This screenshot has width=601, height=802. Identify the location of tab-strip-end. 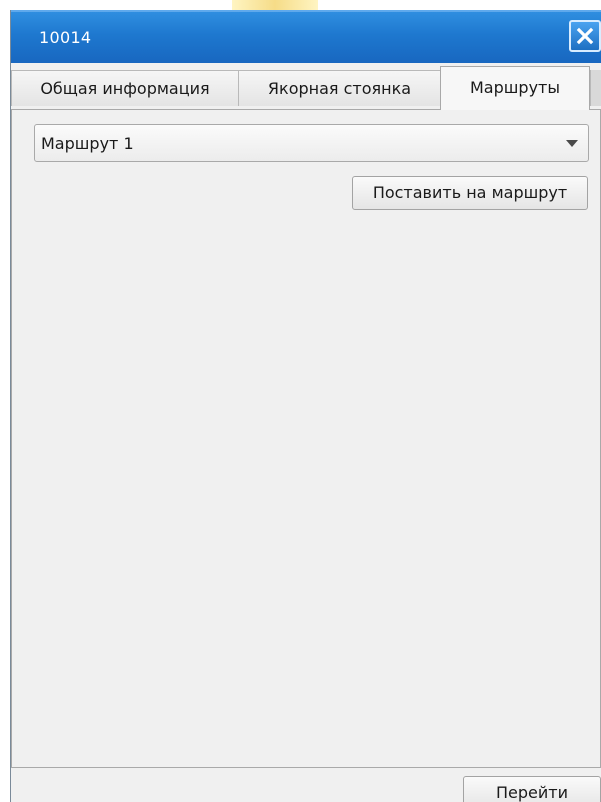
(595, 88).